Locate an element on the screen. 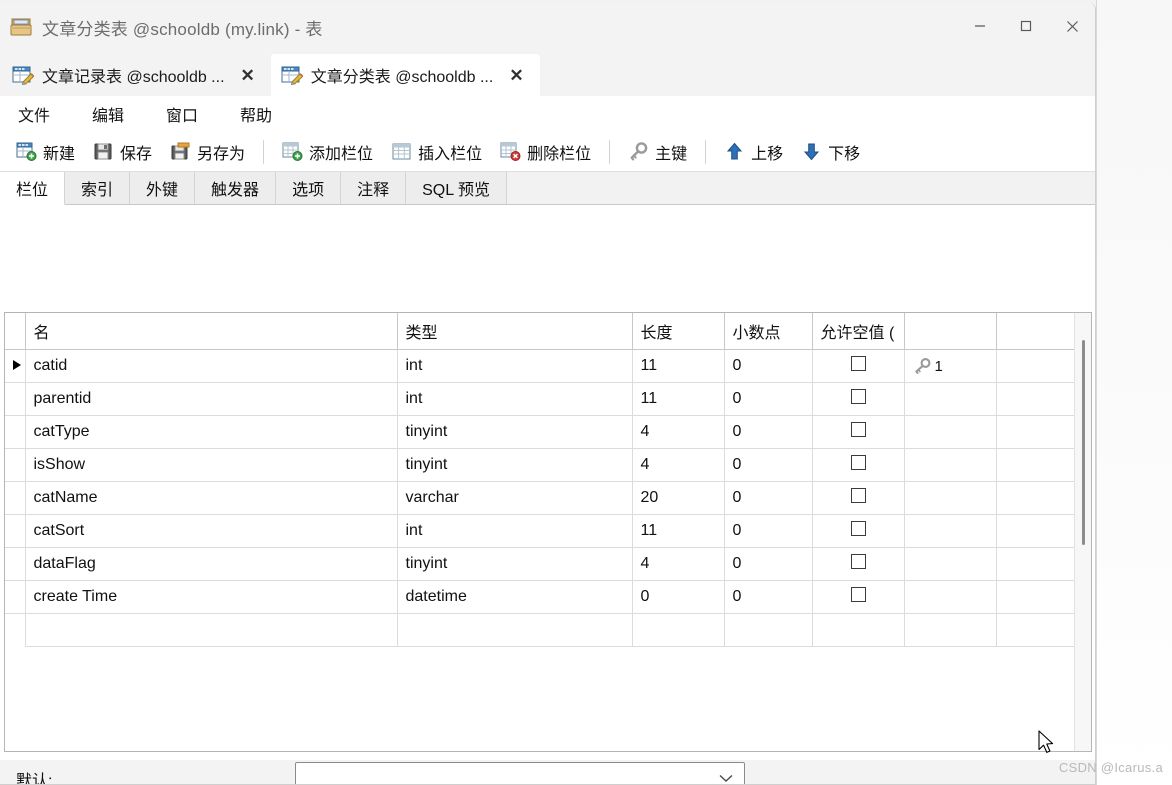 The width and height of the screenshot is (1172, 785). table-row: catName varchar 20 0 is located at coordinates (539, 498).